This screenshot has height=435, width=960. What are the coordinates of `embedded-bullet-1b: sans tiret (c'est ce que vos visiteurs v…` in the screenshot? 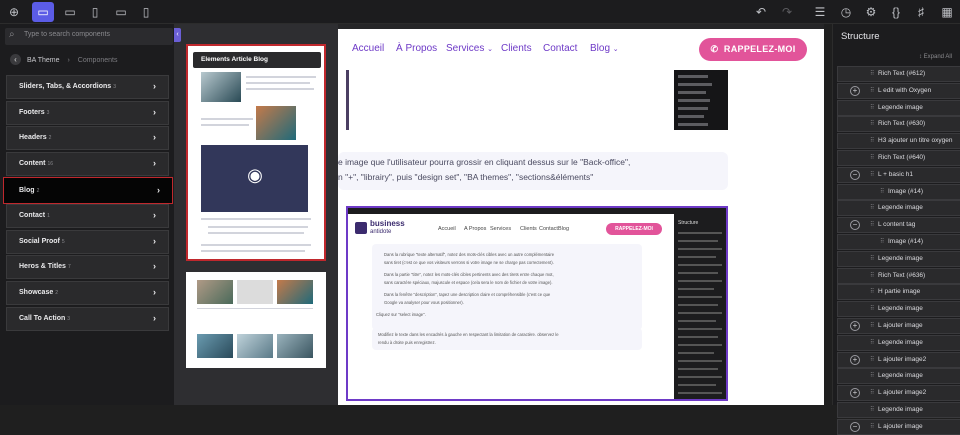 It's located at (469, 262).